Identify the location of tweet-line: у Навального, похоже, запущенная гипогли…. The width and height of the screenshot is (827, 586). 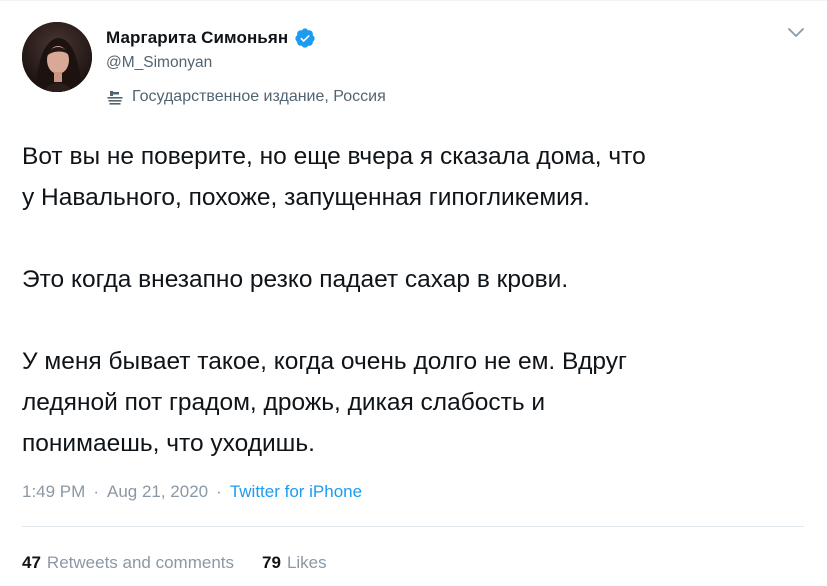
(306, 197).